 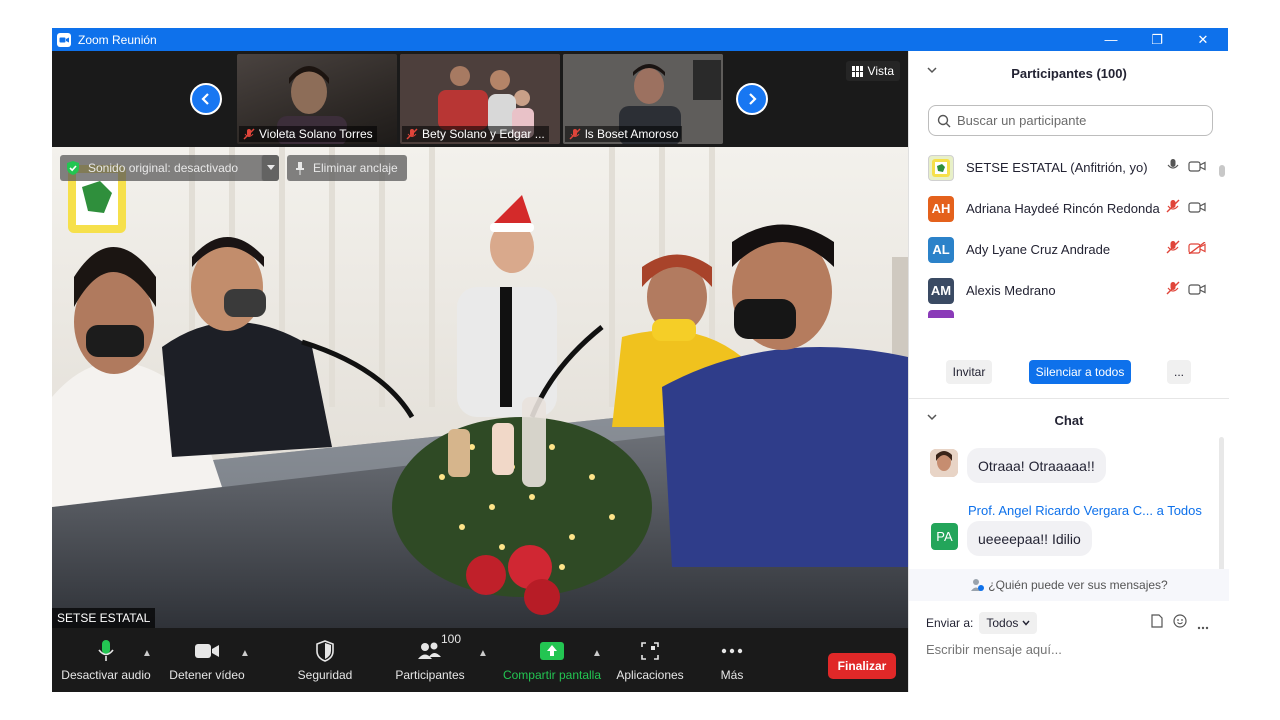 I want to click on caret-down-icon, so click(x=270, y=167).